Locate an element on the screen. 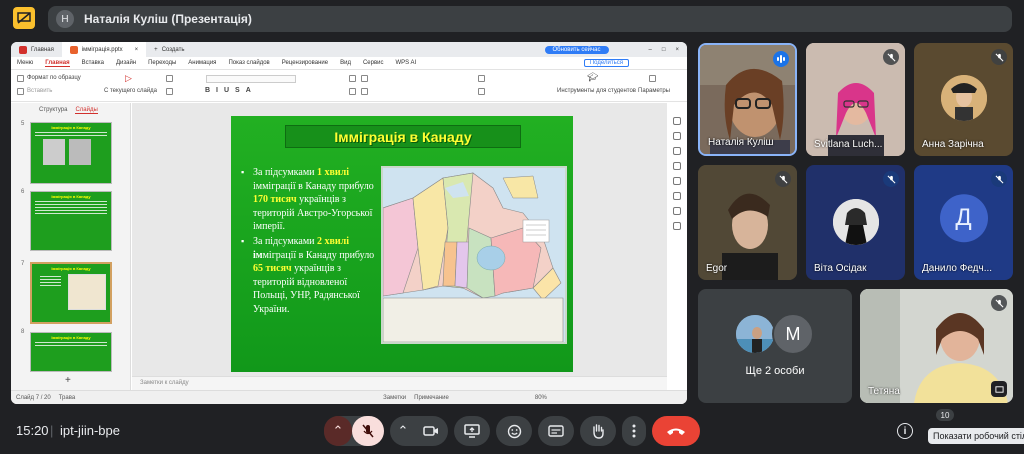  captions-button is located at coordinates (556, 431).